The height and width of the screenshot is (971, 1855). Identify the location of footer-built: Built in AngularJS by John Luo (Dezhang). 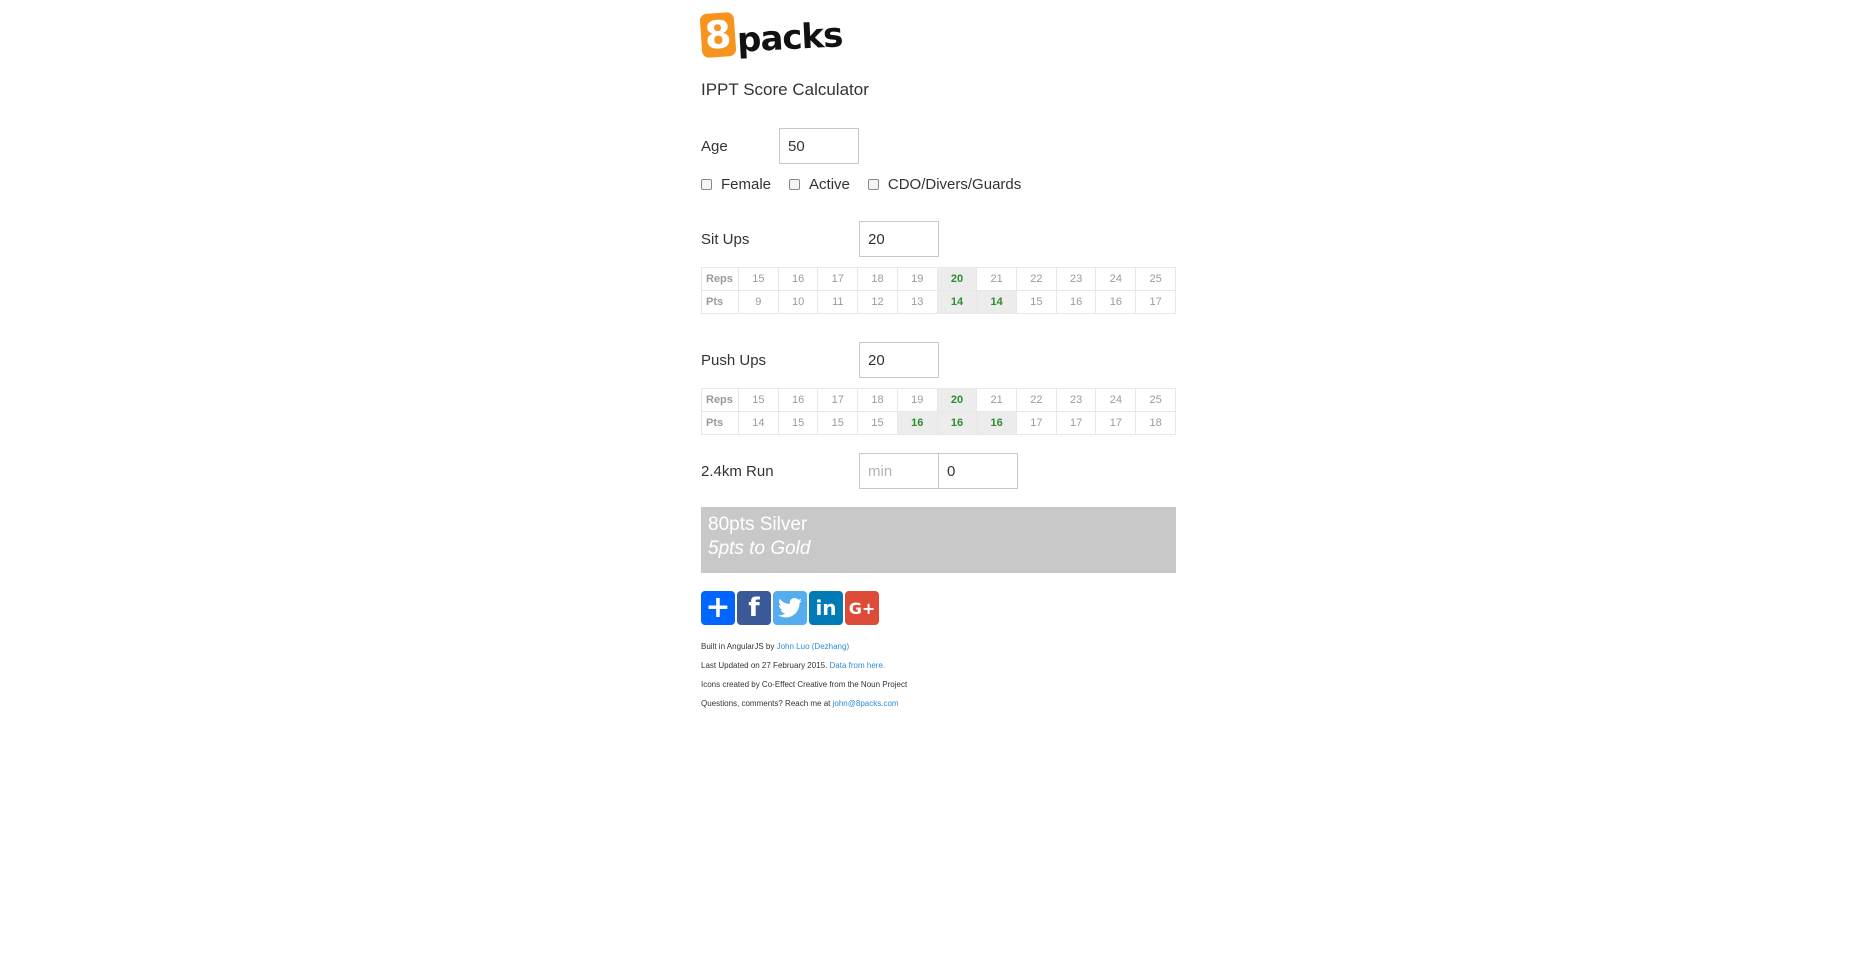
(936, 647).